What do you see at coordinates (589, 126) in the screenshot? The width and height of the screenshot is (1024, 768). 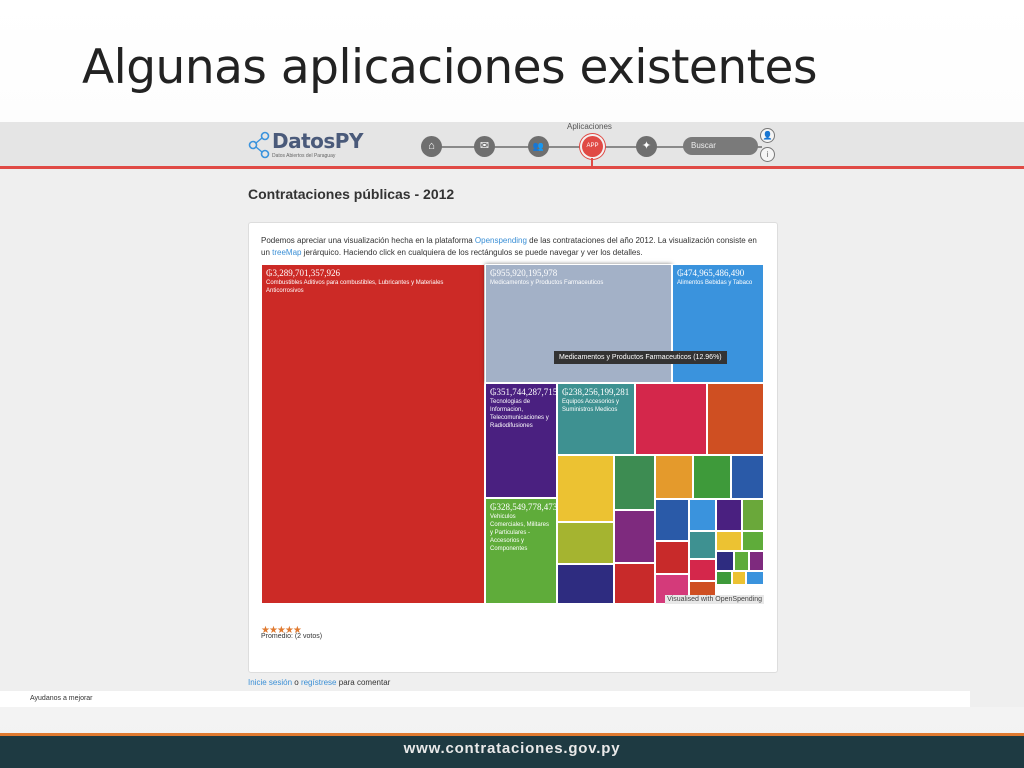 I see `active-nav-label: Aplicaciones` at bounding box center [589, 126].